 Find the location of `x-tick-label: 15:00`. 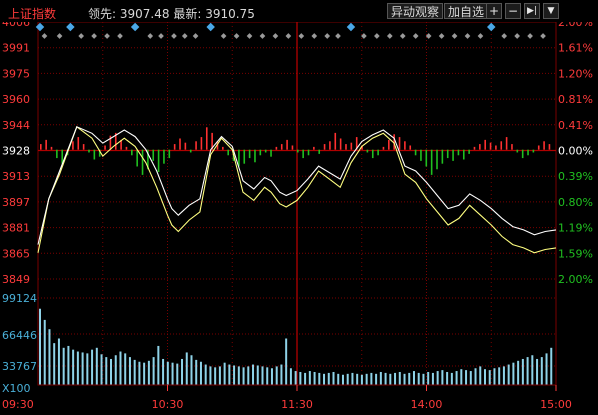

x-tick-label: 15:00 is located at coordinates (556, 404).